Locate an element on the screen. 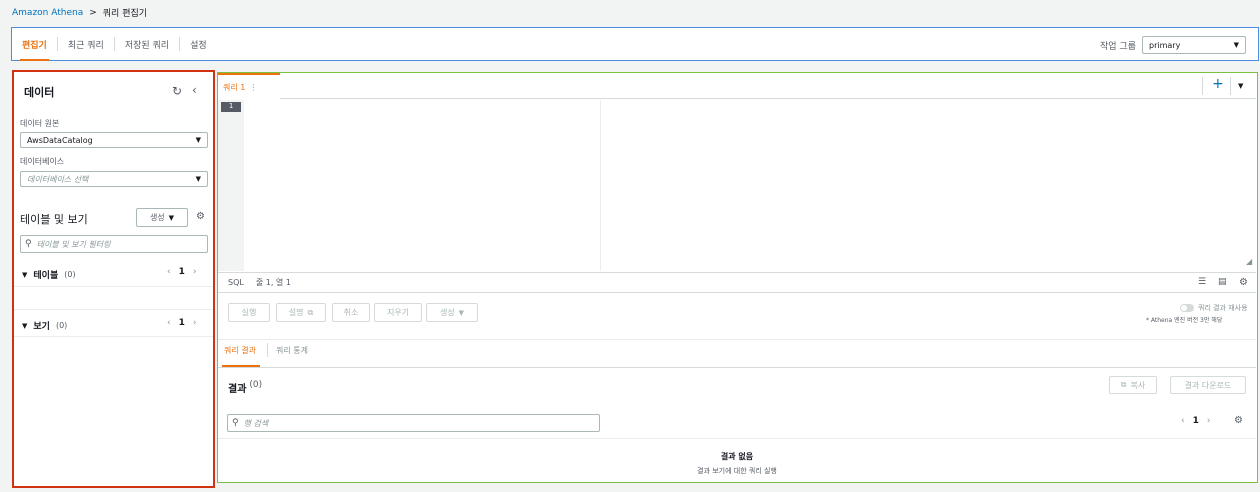  line-number-gutter is located at coordinates (231, 185).